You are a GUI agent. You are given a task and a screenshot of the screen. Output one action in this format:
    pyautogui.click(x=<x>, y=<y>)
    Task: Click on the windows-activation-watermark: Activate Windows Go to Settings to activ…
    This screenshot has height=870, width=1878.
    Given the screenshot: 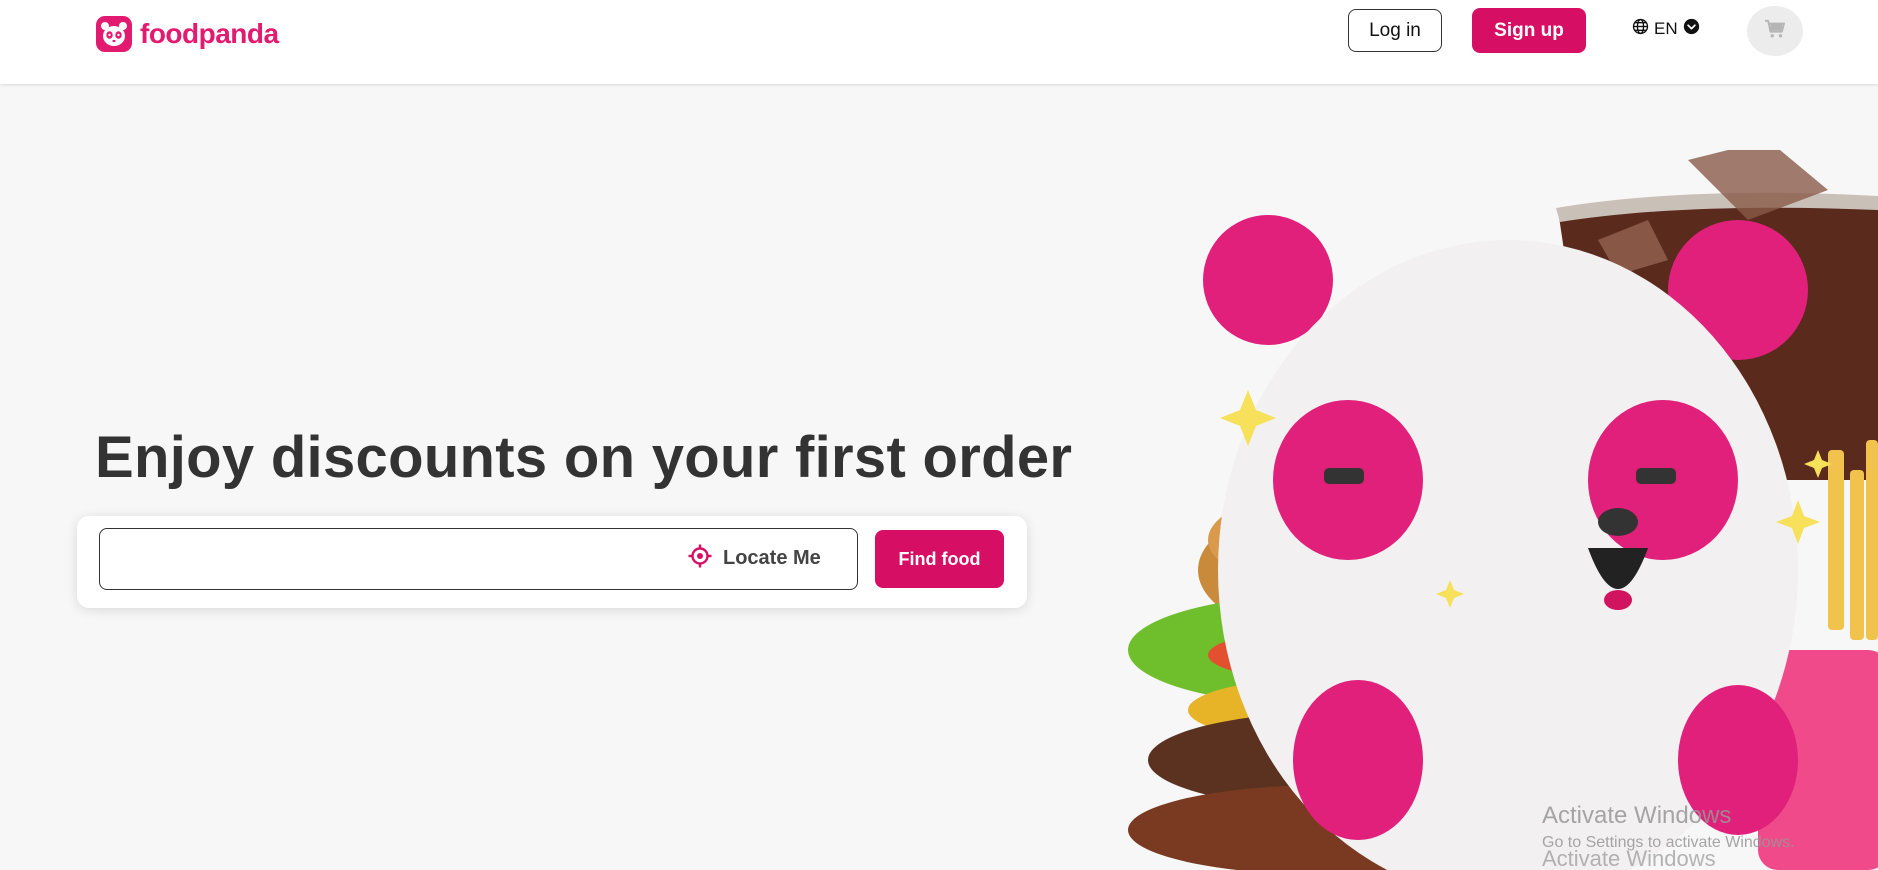 What is the action you would take?
    pyautogui.click(x=1668, y=827)
    